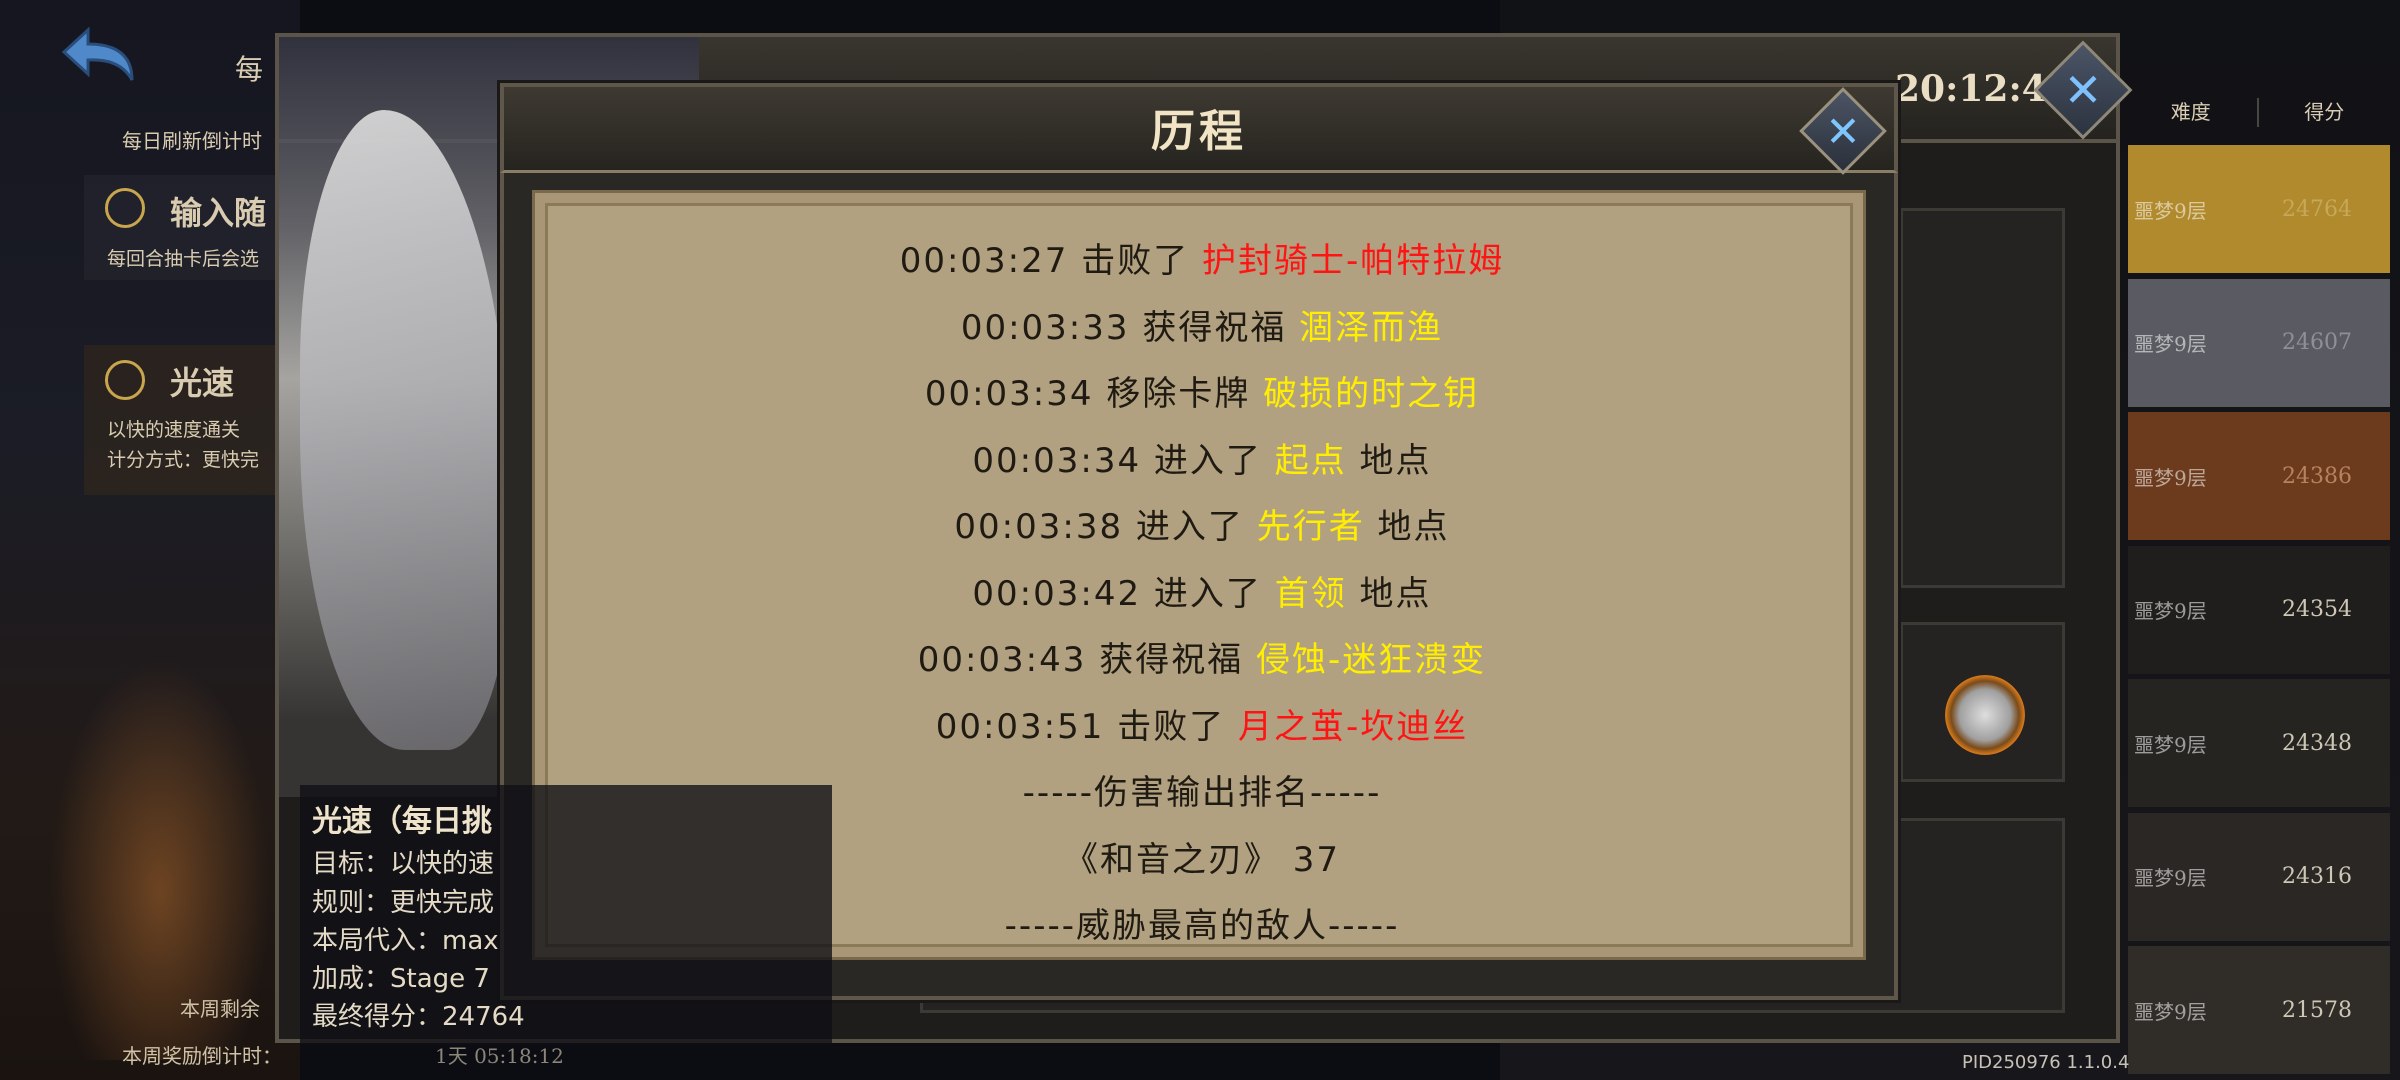 This screenshot has width=2400, height=1080. What do you see at coordinates (1087, 726) in the screenshot?
I see `history-line-text: 00:03:51 击败了` at bounding box center [1087, 726].